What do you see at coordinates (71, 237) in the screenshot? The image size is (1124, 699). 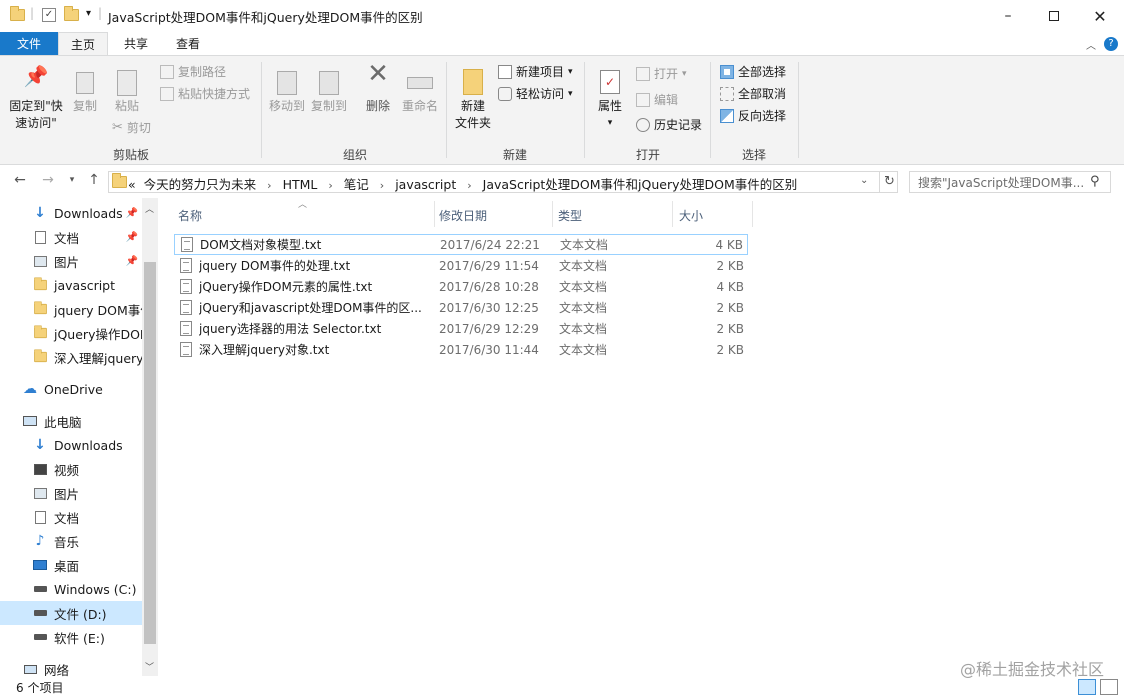 I see `nav-item: 文档 📌` at bounding box center [71, 237].